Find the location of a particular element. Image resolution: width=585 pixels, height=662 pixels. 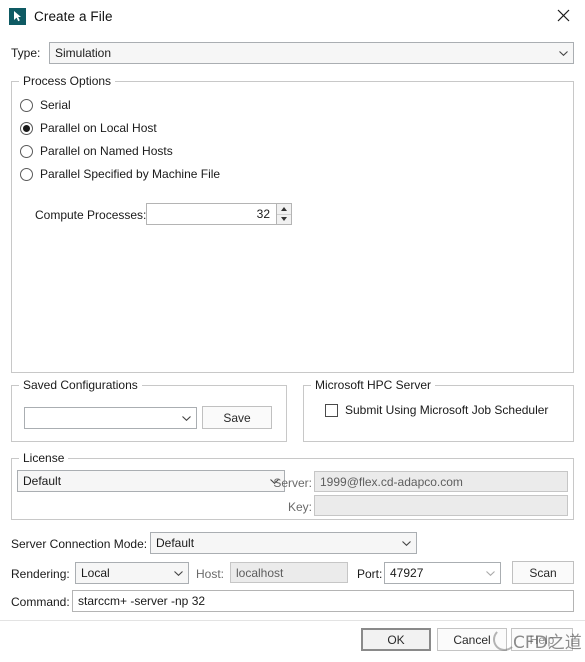

window-title: Create a File is located at coordinates (73, 16).